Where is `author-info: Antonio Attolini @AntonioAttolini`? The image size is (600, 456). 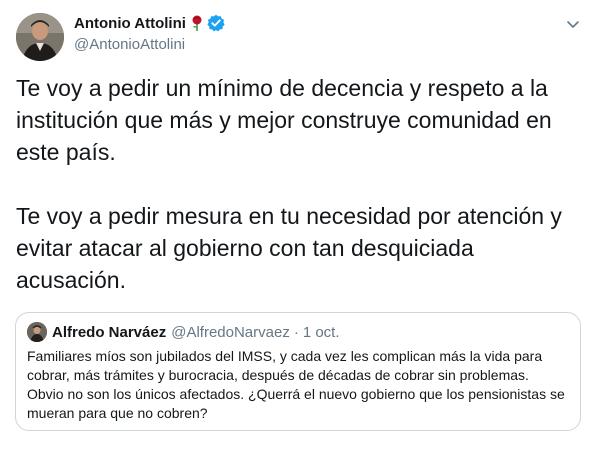 author-info: Antonio Attolini @AntonioAttolini is located at coordinates (149, 33).